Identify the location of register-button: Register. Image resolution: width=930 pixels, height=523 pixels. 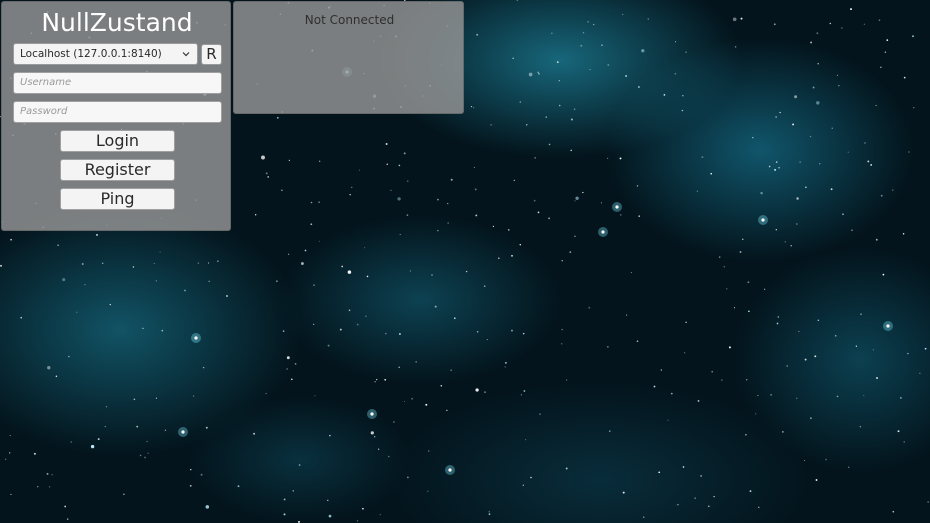
(117, 170).